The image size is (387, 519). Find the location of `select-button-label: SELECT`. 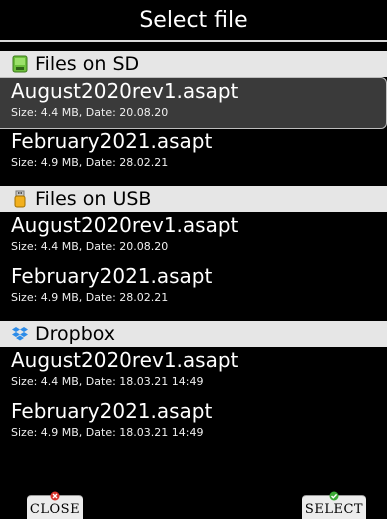

select-button-label: SELECT is located at coordinates (334, 509).